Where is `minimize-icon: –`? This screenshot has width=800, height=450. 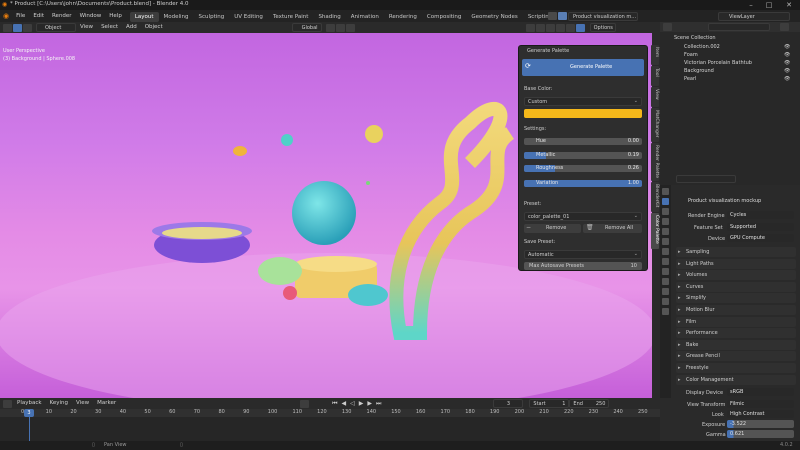 minimize-icon: – is located at coordinates (751, 5).